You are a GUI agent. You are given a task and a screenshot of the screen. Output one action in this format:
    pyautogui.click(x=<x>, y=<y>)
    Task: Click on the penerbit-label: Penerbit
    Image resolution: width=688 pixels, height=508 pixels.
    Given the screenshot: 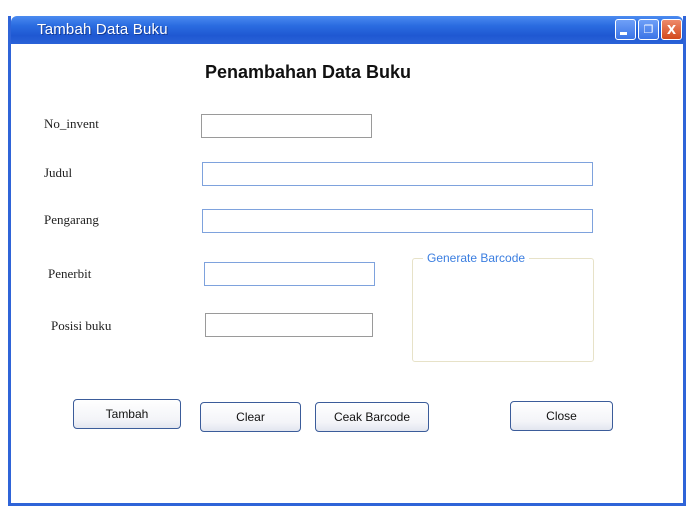 What is the action you would take?
    pyautogui.click(x=70, y=273)
    